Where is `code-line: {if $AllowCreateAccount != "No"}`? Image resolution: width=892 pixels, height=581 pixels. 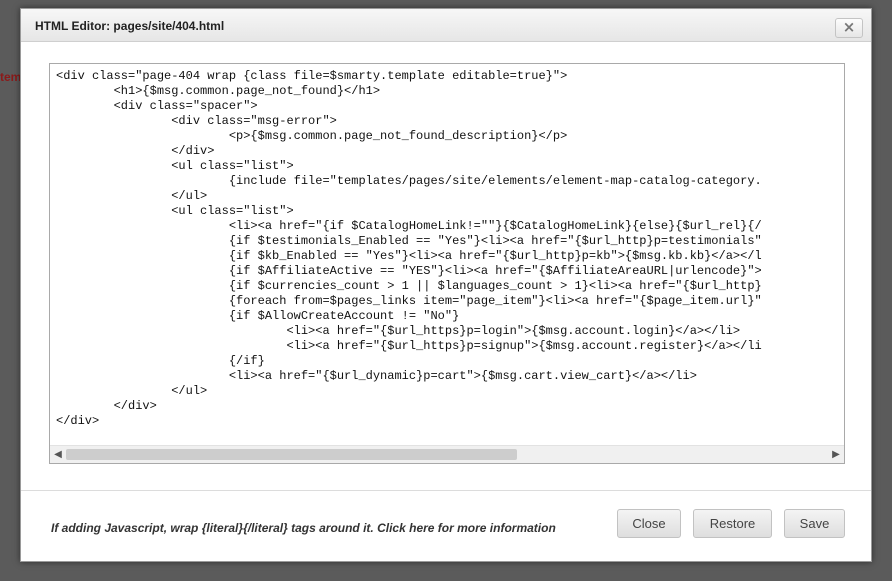 code-line: {if $AllowCreateAccount != "No"} is located at coordinates (258, 316).